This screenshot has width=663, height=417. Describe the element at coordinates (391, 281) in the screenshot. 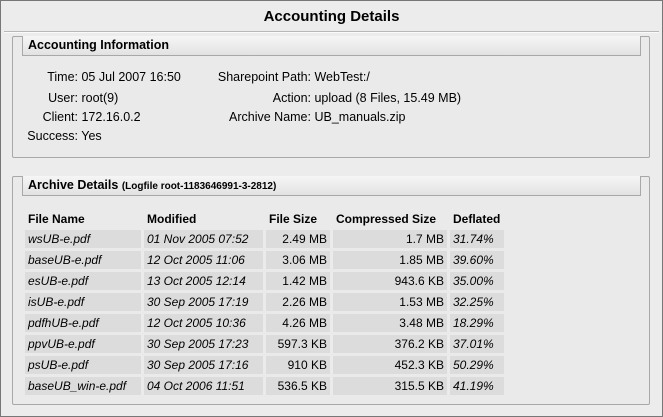

I see `compressed-size-cell: 943.6 KB` at that location.